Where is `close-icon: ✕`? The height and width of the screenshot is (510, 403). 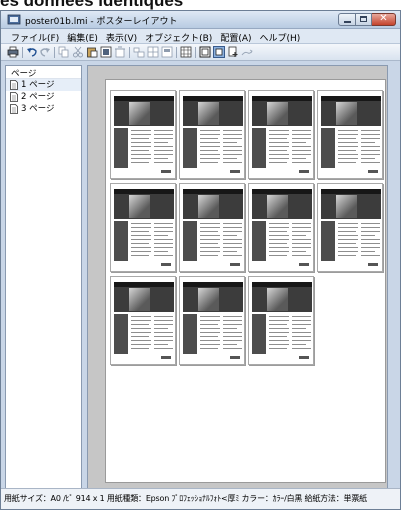 close-icon: ✕ is located at coordinates (383, 18).